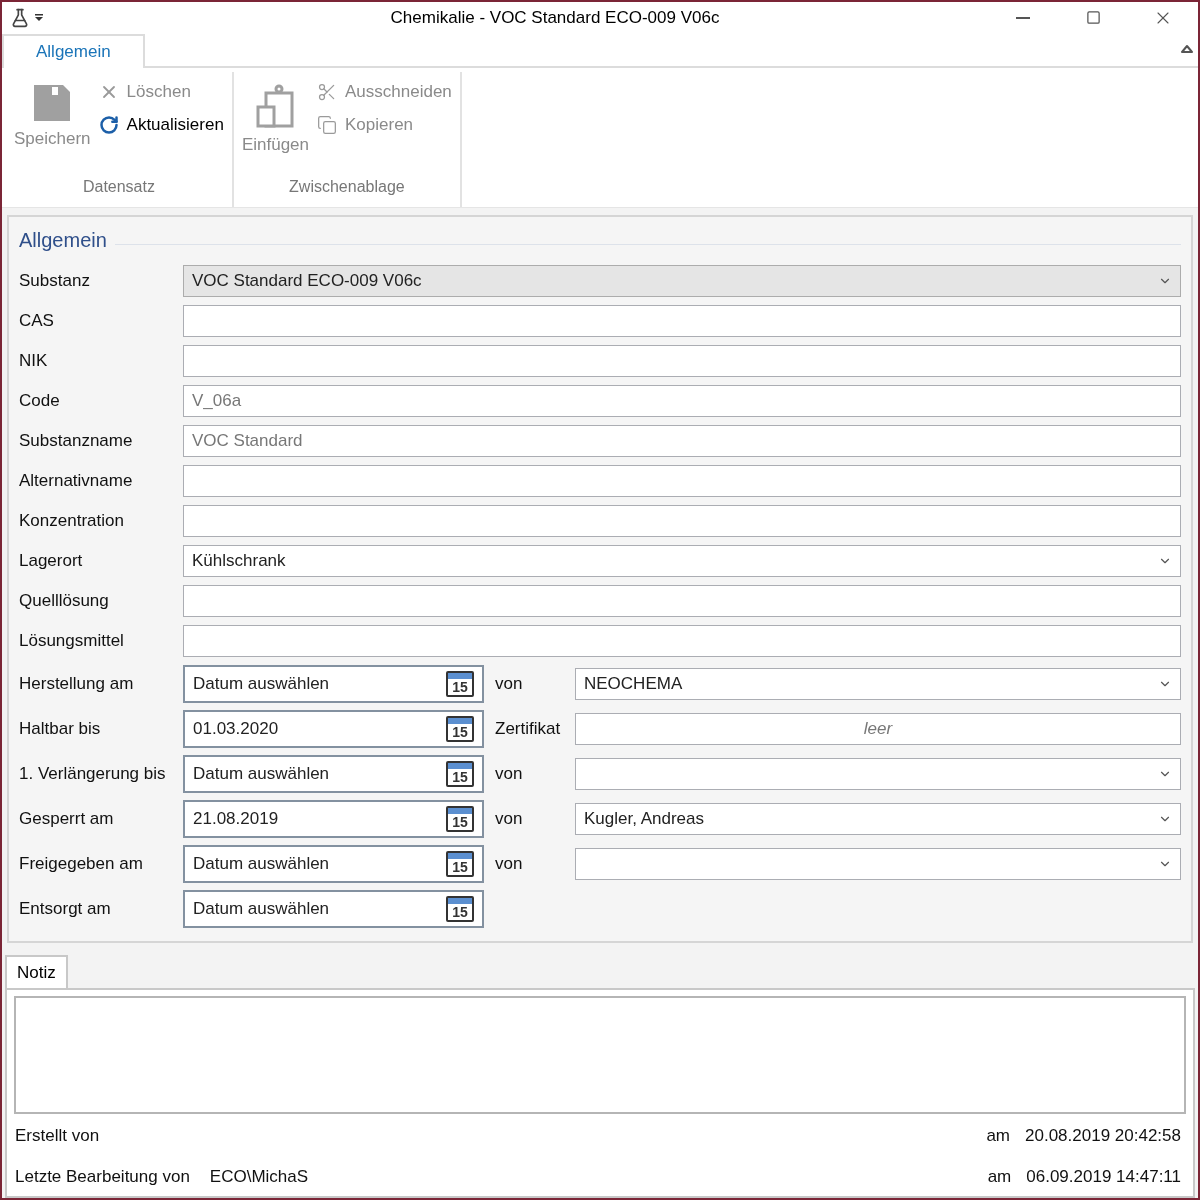  I want to click on field-label: 1. Verlängerung bis, so click(93, 774).